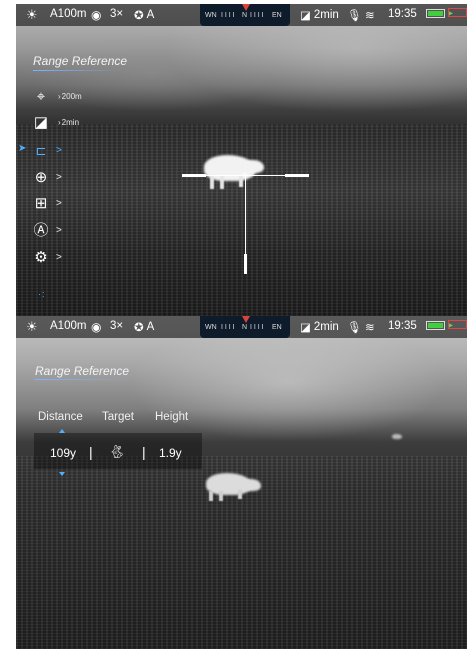 The width and height of the screenshot is (476, 653). Describe the element at coordinates (57, 96) in the screenshot. I see `menu-item-crosshair: ⌖ › 200m` at that location.